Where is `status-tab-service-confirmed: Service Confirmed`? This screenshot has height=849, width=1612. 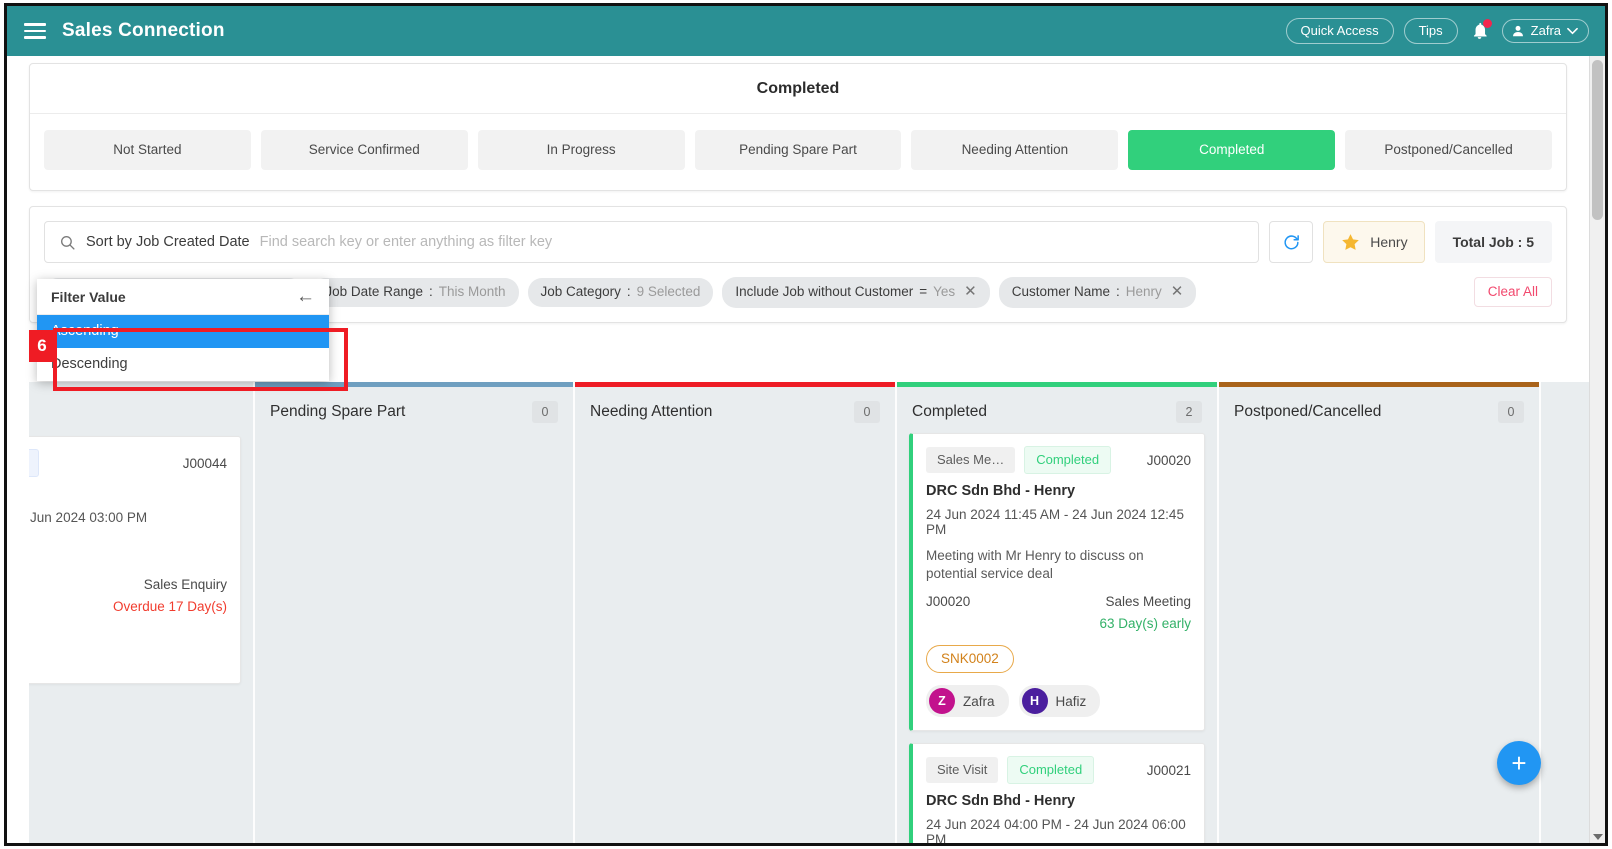
status-tab-service-confirmed: Service Confirmed is located at coordinates (364, 150).